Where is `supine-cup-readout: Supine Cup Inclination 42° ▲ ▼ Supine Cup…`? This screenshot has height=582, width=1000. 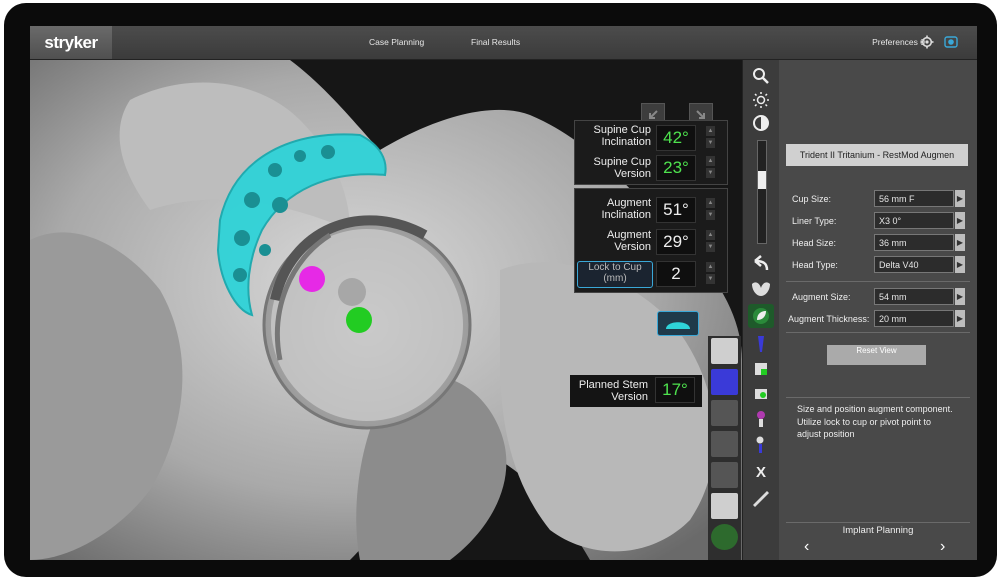
supine-cup-readout: Supine Cup Inclination 42° ▲ ▼ Supine Cup… is located at coordinates (651, 152).